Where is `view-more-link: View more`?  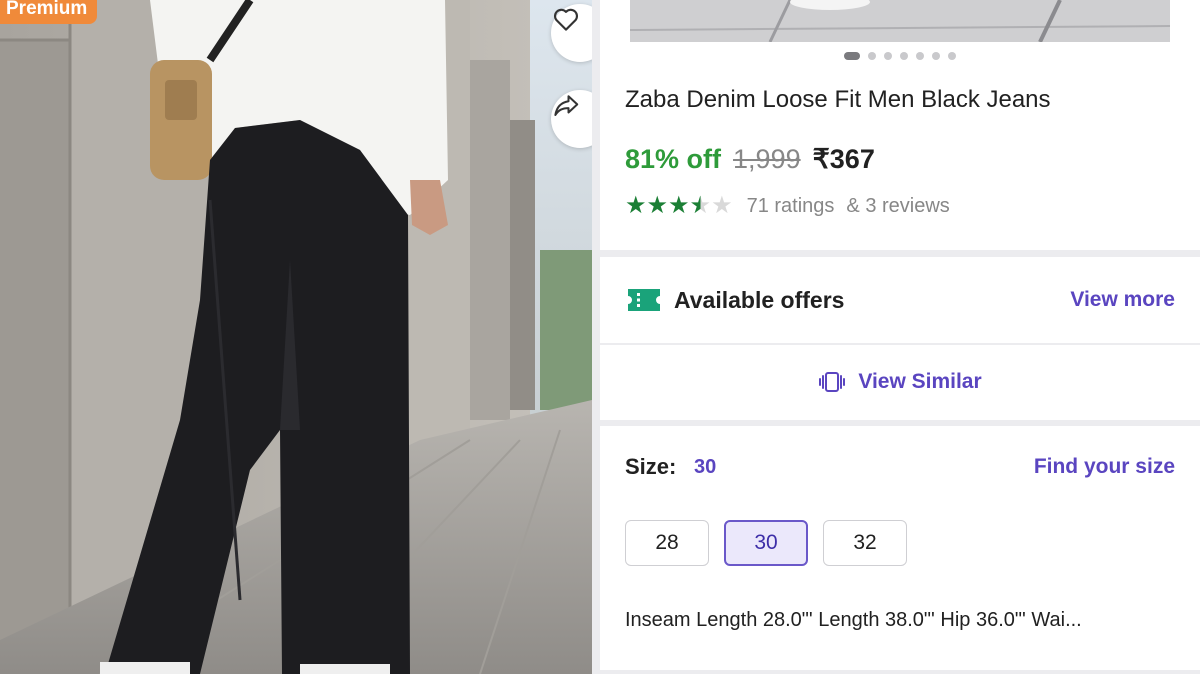
view-more-link: View more is located at coordinates (1122, 300).